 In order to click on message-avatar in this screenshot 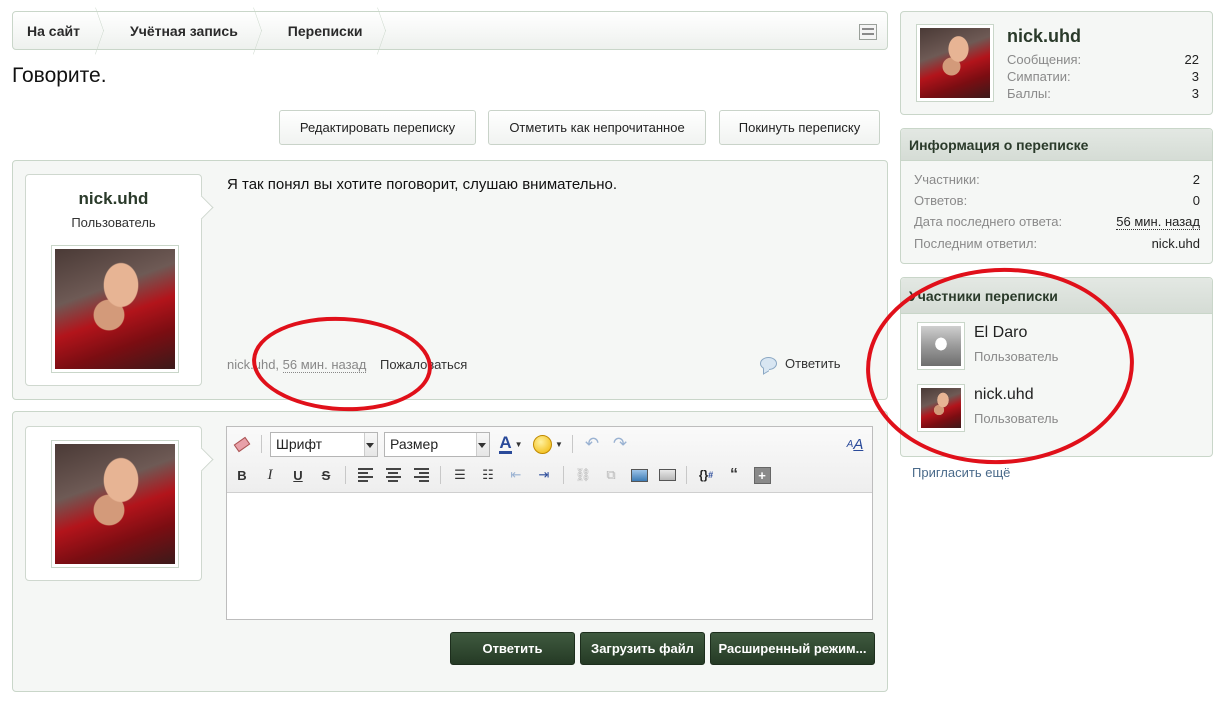, I will do `click(115, 309)`.